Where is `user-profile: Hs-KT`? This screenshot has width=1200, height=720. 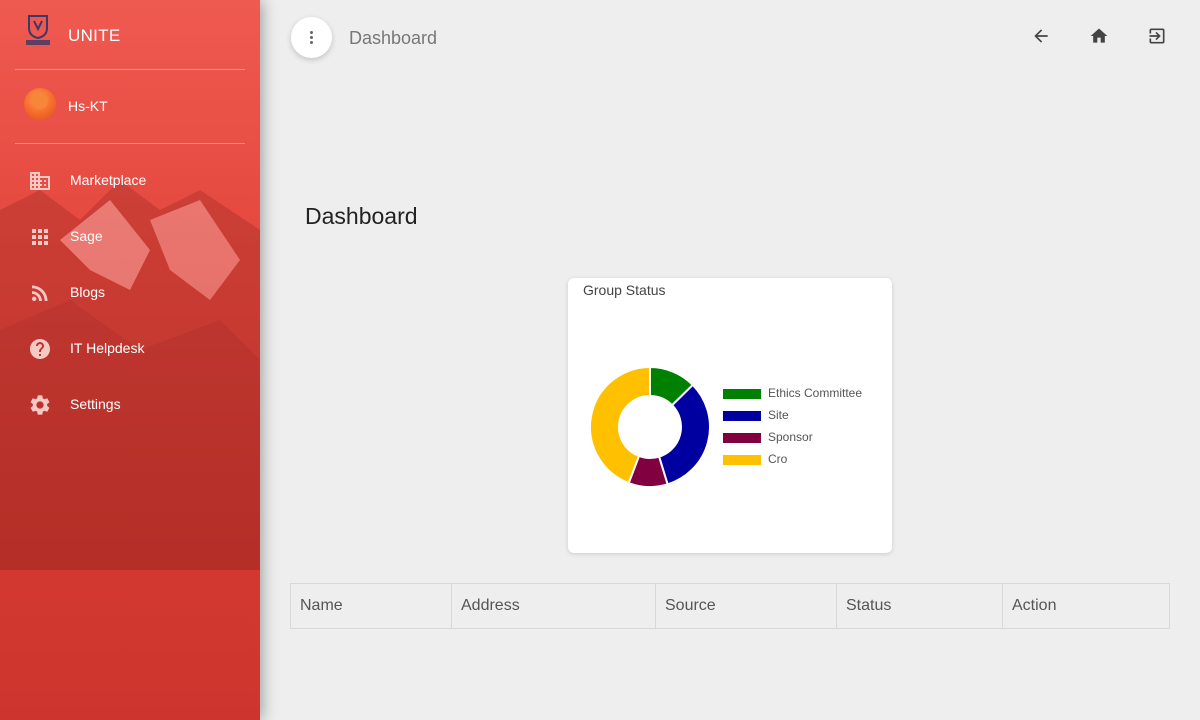 user-profile: Hs-KT is located at coordinates (130, 107).